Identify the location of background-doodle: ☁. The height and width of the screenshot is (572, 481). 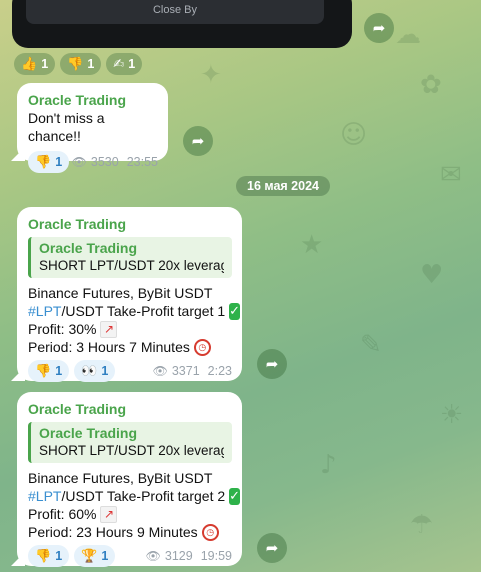
(408, 35).